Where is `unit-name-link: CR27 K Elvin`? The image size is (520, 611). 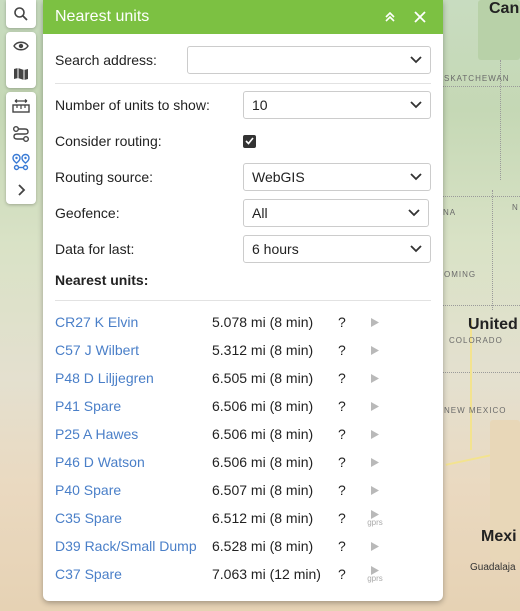
unit-name-link: CR27 K Elvin is located at coordinates (133, 322).